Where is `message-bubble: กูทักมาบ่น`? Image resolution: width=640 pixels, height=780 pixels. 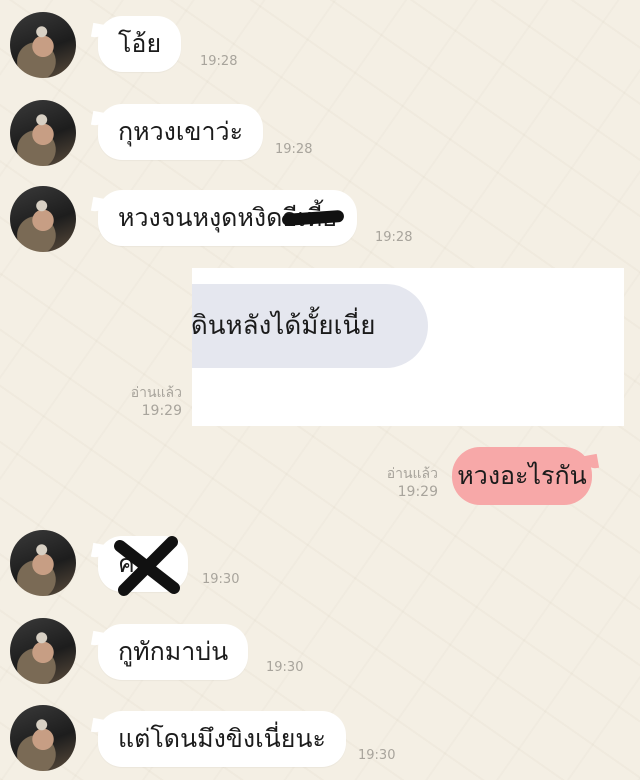
message-bubble: กูทักมาบ่น is located at coordinates (173, 652).